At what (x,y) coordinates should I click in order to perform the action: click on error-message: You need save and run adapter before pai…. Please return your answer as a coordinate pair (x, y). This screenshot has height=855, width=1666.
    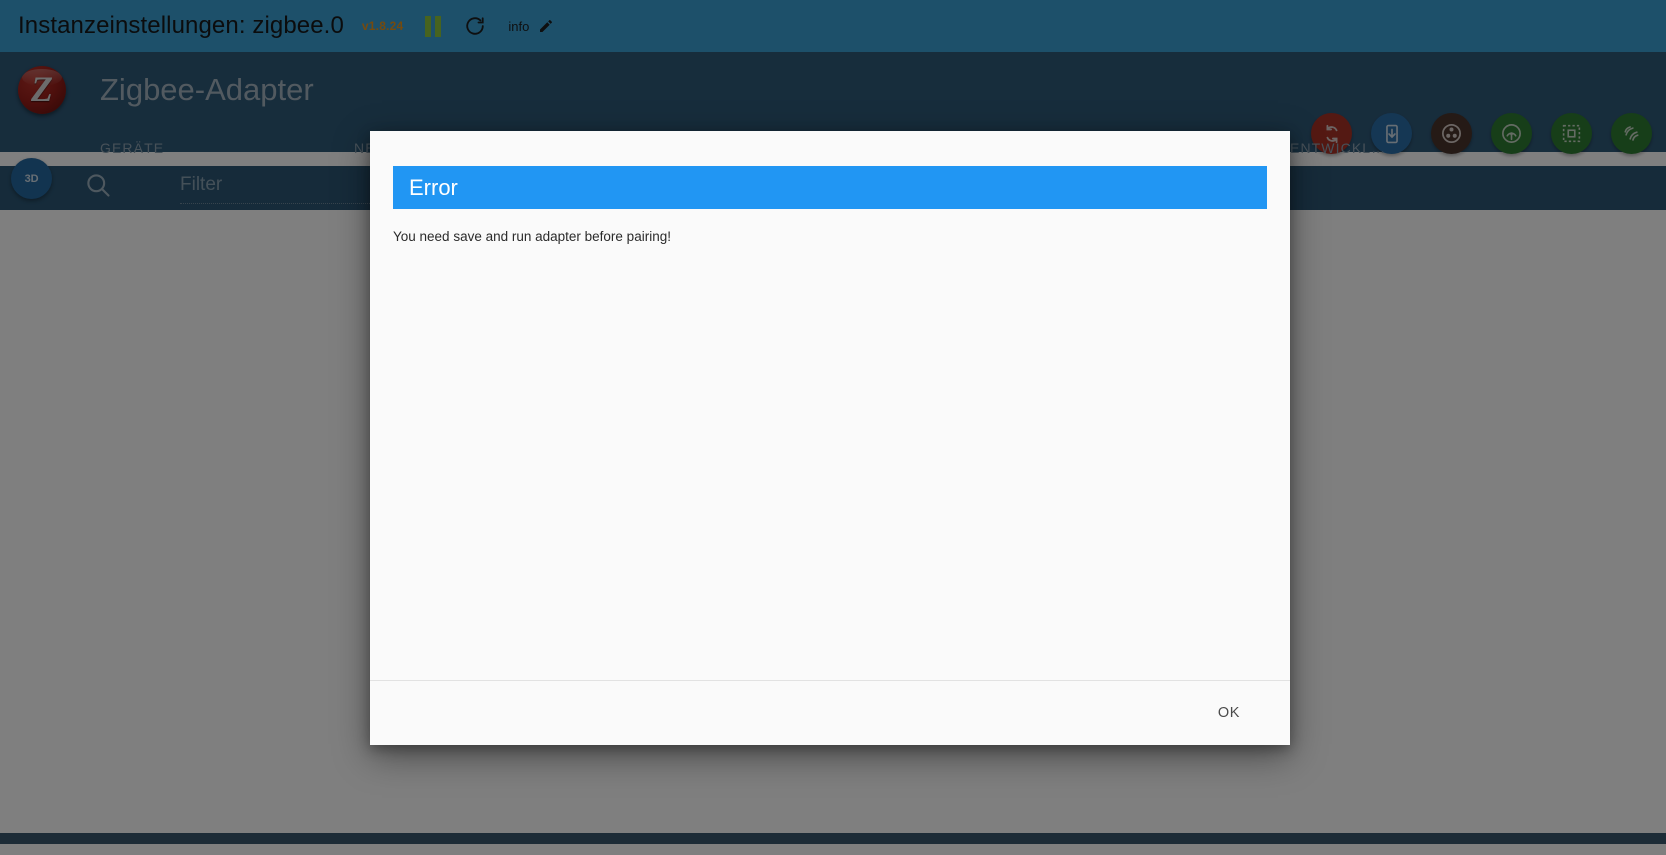
    Looking at the image, I should click on (532, 236).